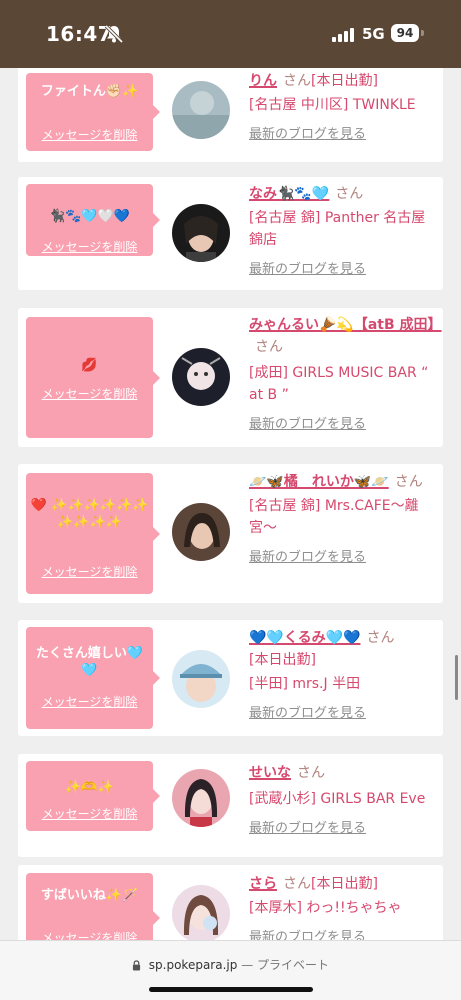  I want to click on message-bubble: ファイトん✊🏻✨ メッセージを削除, so click(93, 112).